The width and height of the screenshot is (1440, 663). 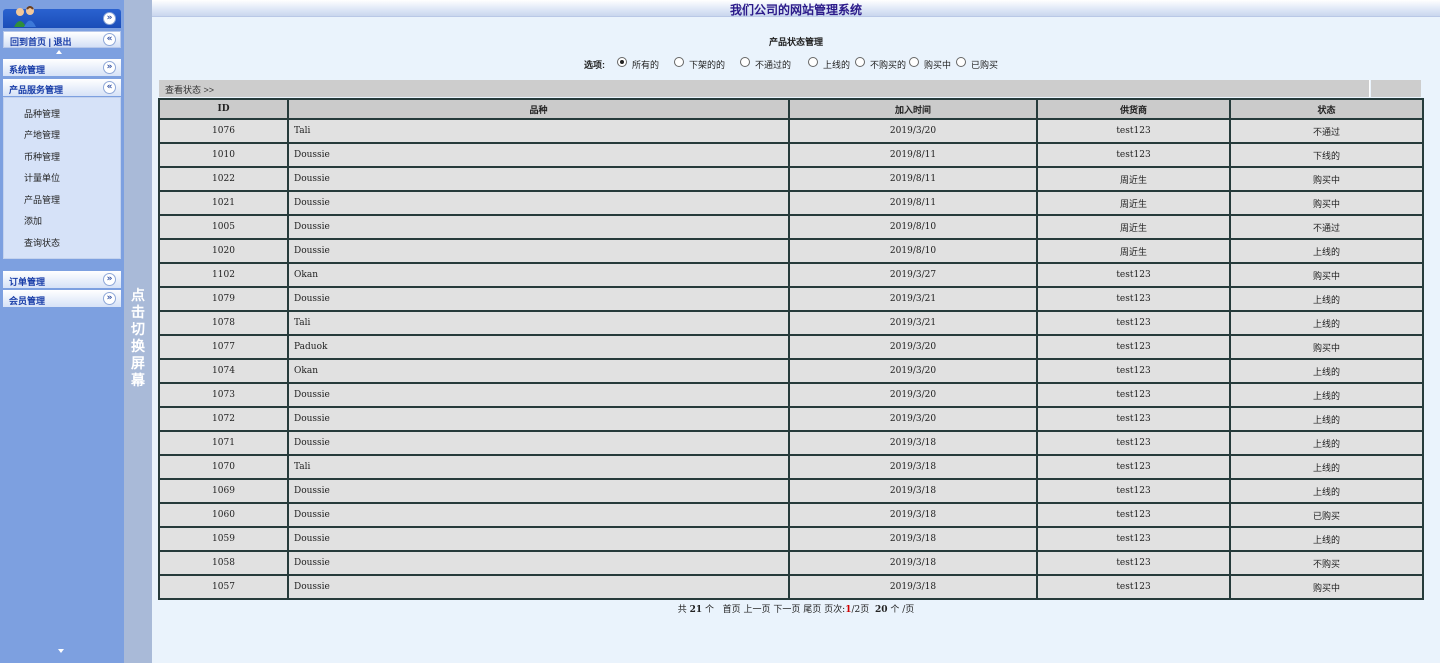 I want to click on collapse-sidebar-icon: «, so click(x=109, y=39).